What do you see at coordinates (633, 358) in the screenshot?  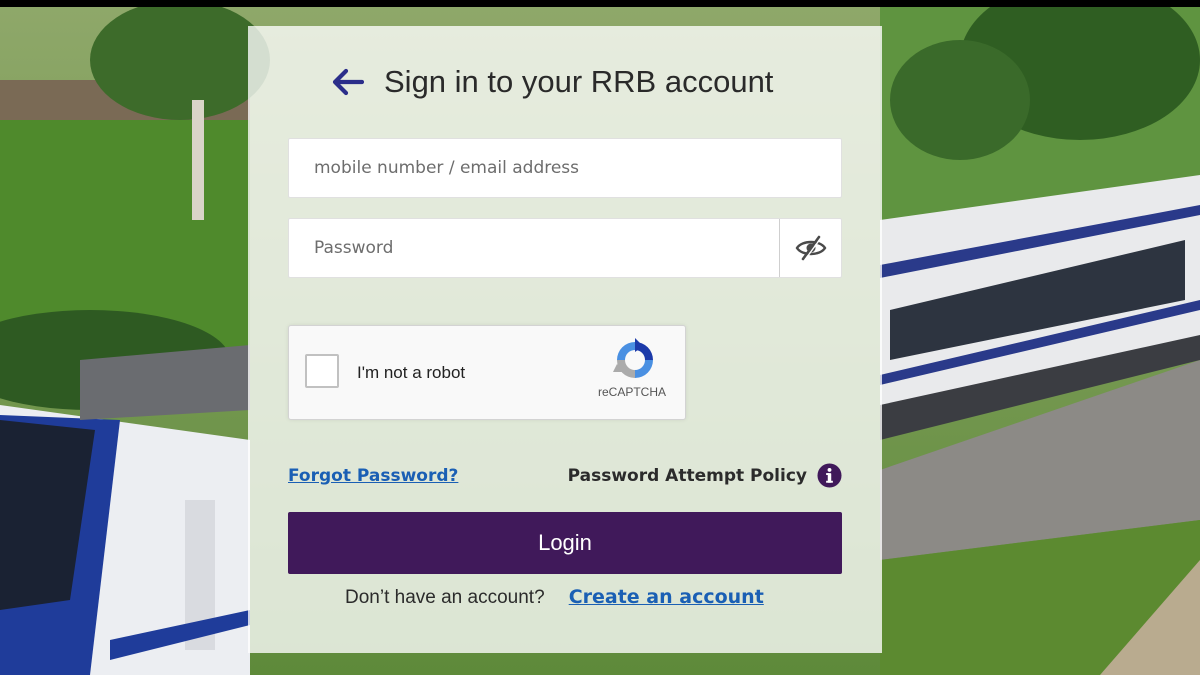 I see `recaptcha-logo-icon` at bounding box center [633, 358].